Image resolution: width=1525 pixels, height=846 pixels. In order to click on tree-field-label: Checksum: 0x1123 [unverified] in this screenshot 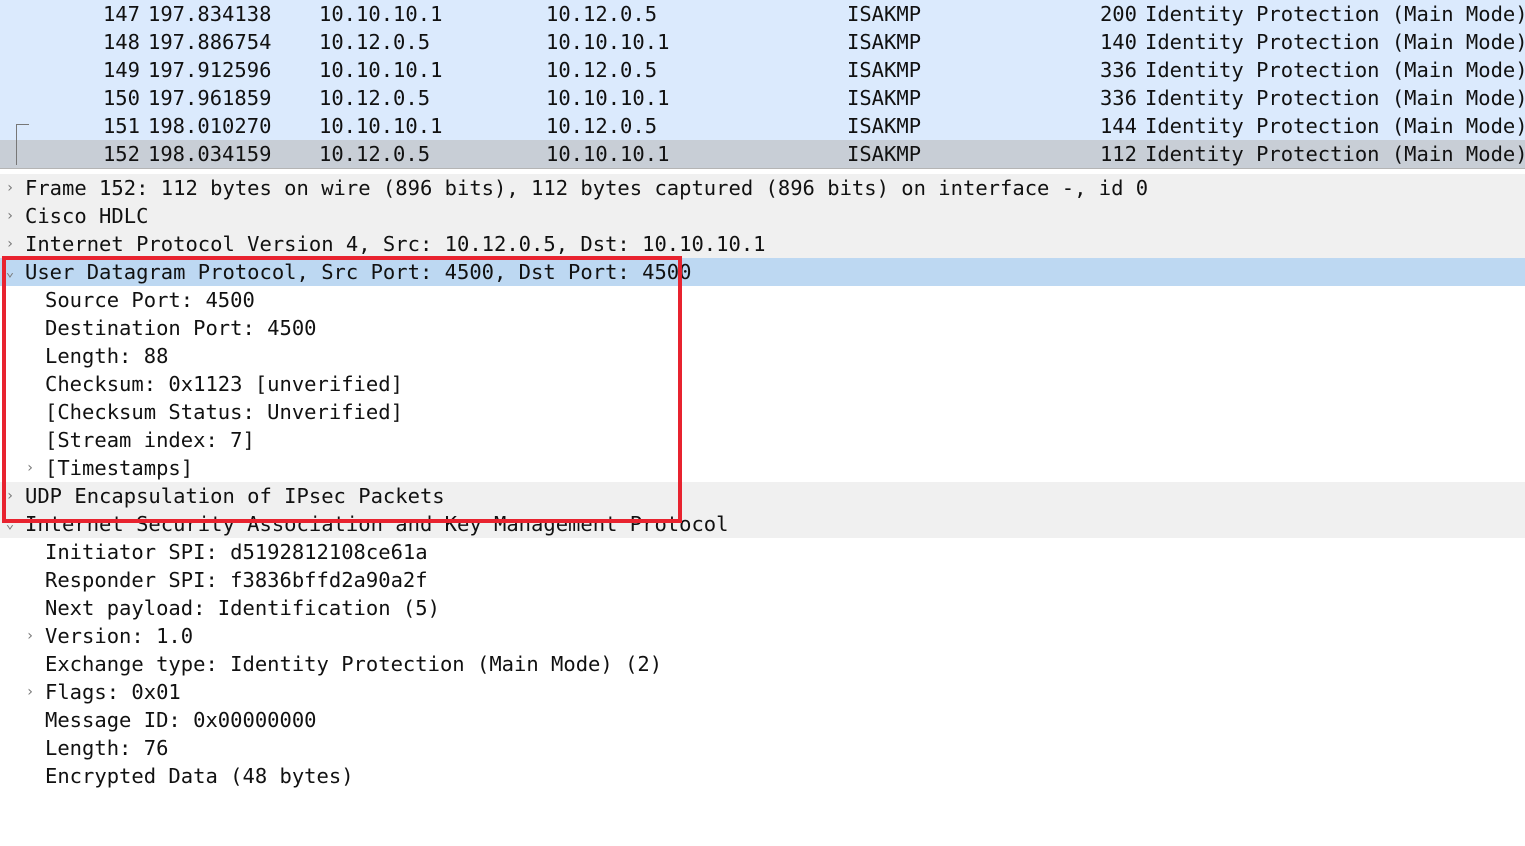, I will do `click(224, 384)`.